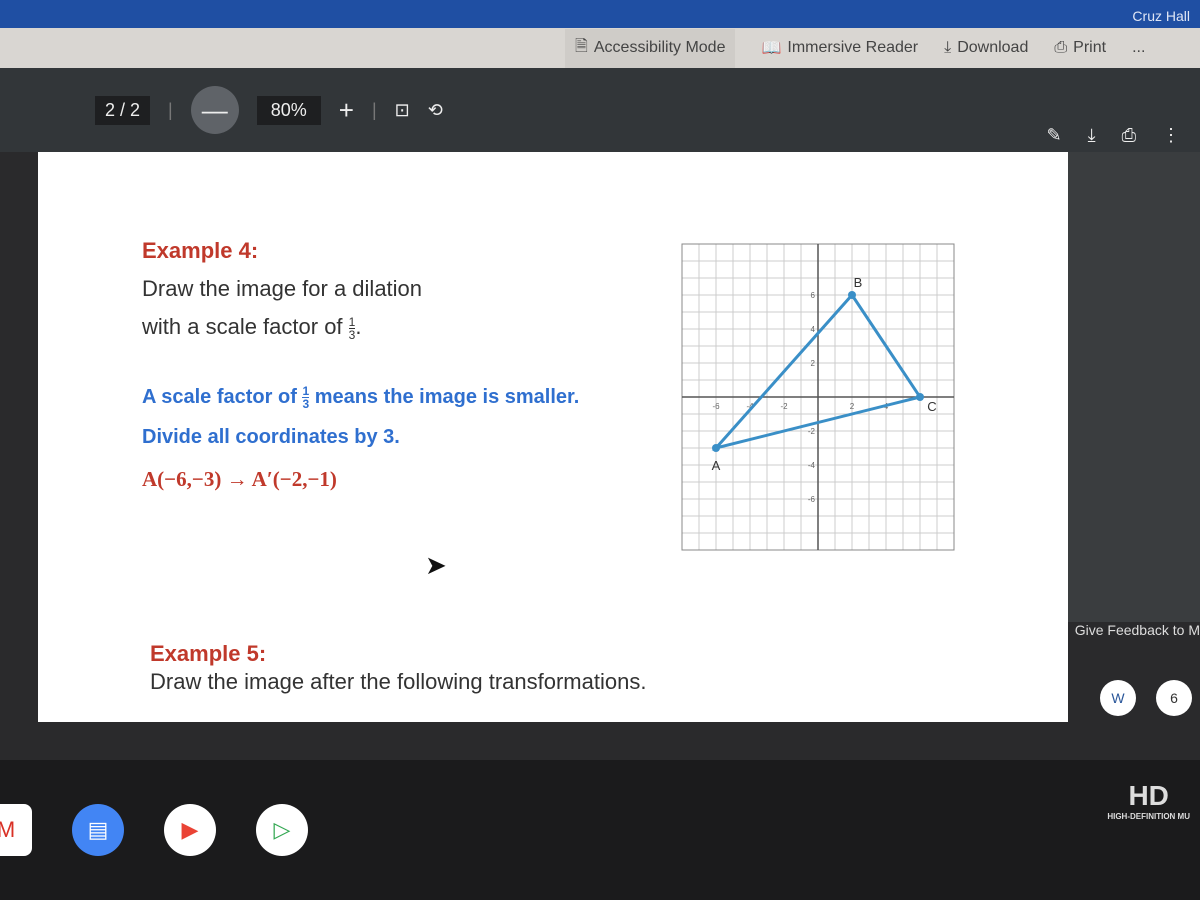 The height and width of the screenshot is (900, 1200). I want to click on fit-page-icon: ⊡, so click(402, 110).